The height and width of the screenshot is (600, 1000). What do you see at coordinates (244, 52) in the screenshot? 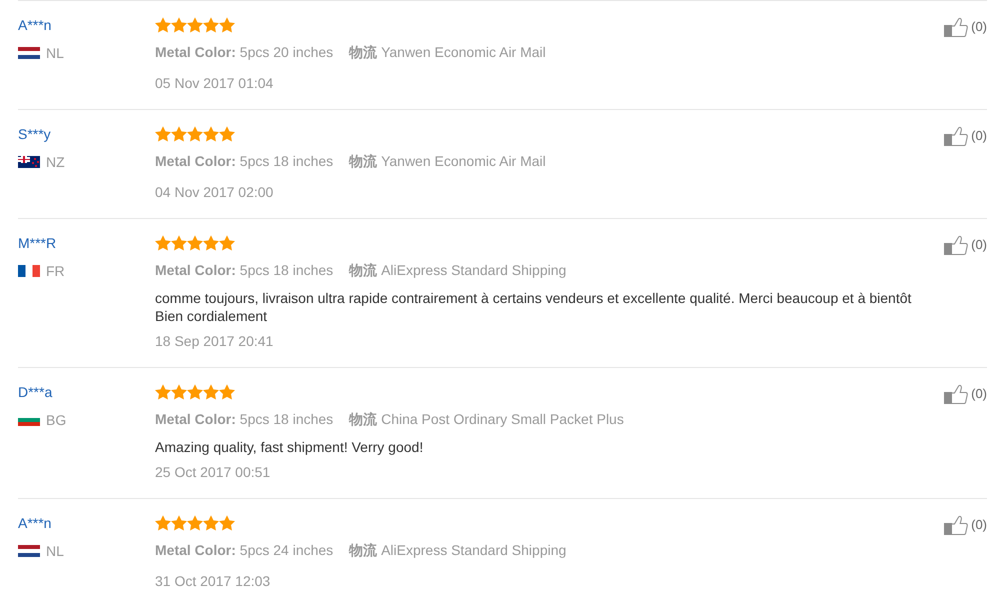
I see `sku-info: Metal Color: 5pcs 20 inches` at bounding box center [244, 52].